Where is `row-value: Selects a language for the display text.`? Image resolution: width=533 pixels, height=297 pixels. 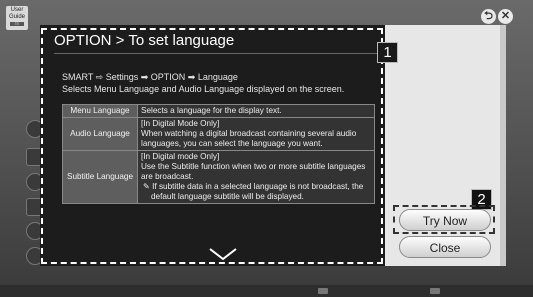
row-value: Selects a language for the display text. is located at coordinates (256, 111).